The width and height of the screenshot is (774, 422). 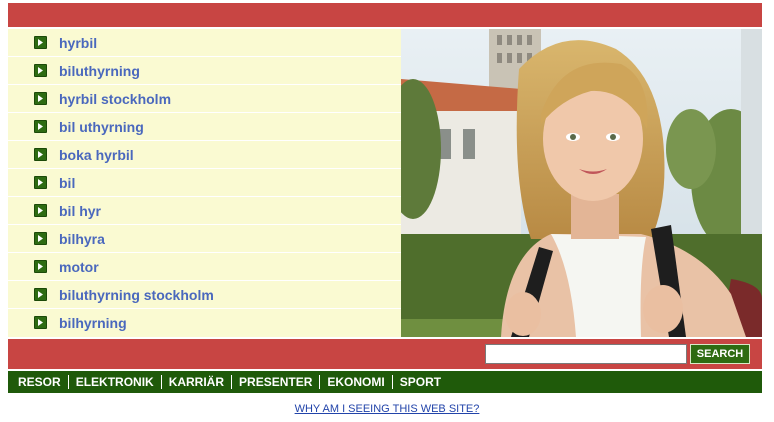 What do you see at coordinates (115, 99) in the screenshot?
I see `link-label: hyrbil stockholm` at bounding box center [115, 99].